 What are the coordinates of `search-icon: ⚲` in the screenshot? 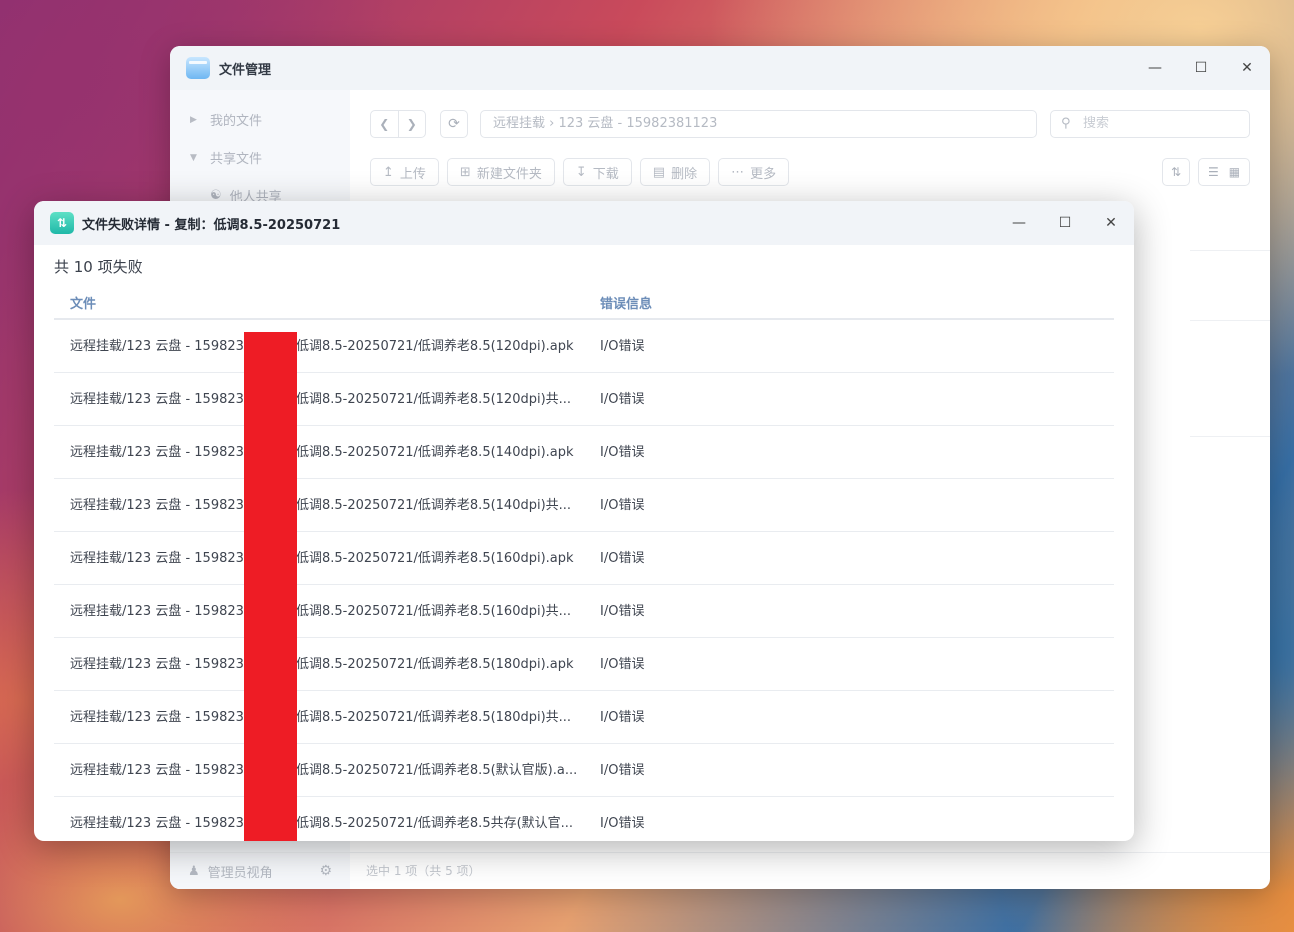 It's located at (1066, 123).